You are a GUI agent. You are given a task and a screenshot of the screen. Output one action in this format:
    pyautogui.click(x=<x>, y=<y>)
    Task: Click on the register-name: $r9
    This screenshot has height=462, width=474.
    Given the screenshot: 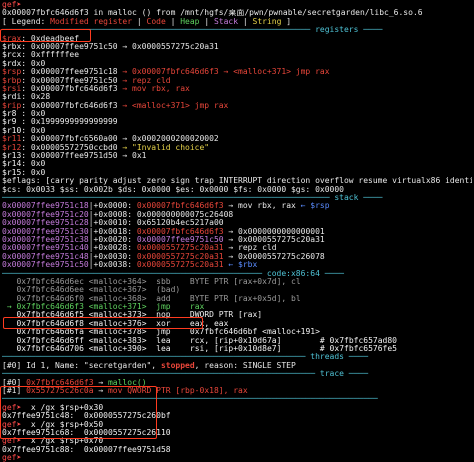 What is the action you would take?
    pyautogui.click(x=12, y=122)
    